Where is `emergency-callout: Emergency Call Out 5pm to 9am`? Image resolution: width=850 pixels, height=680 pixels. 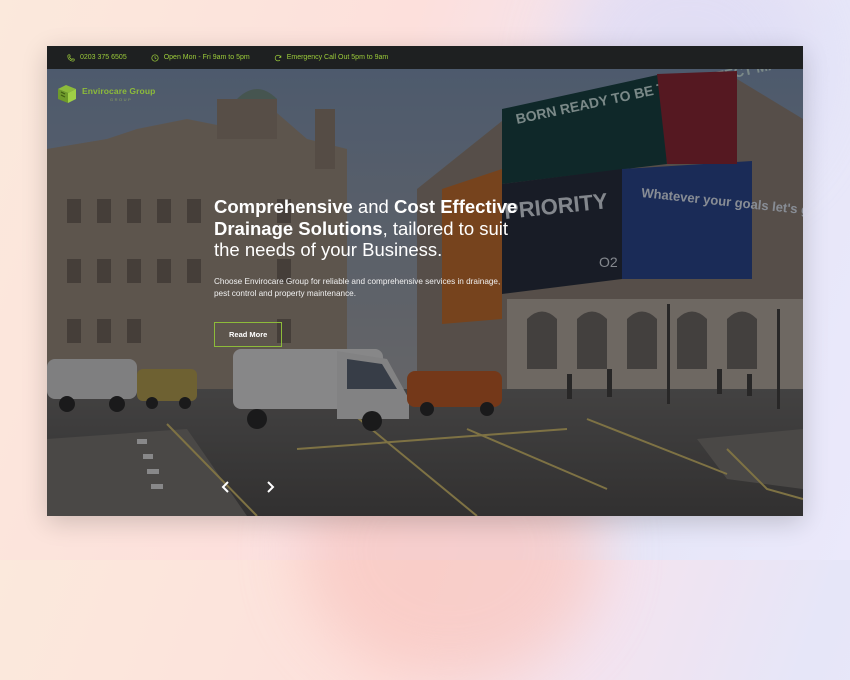
emergency-callout: Emergency Call Out 5pm to 9am is located at coordinates (331, 58).